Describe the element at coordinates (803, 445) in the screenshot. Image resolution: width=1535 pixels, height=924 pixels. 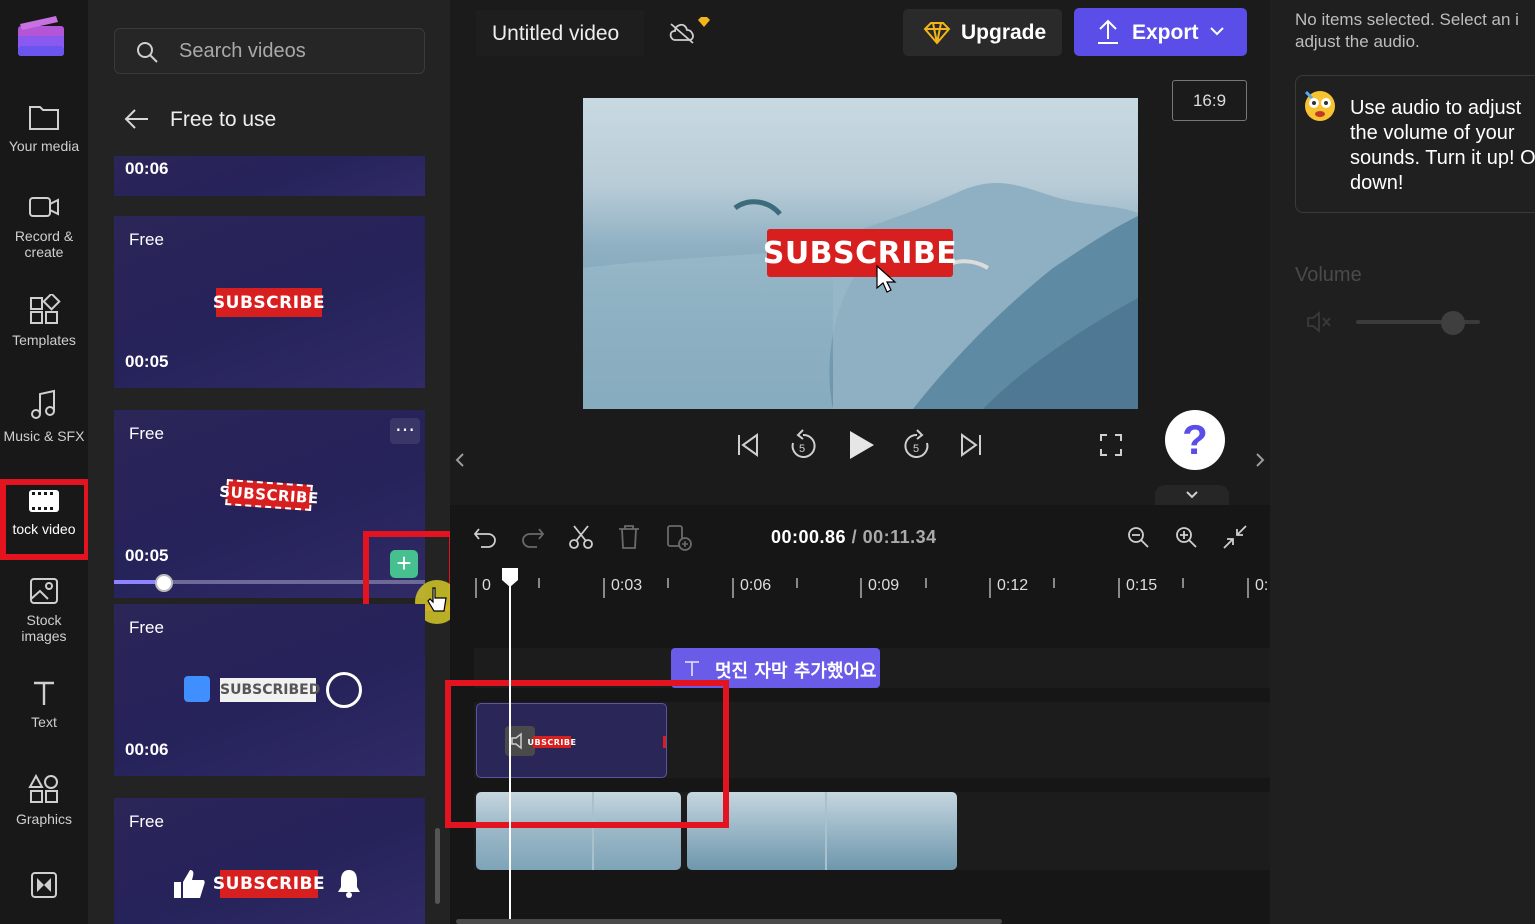
I see `rewind-5-icon: 5` at that location.